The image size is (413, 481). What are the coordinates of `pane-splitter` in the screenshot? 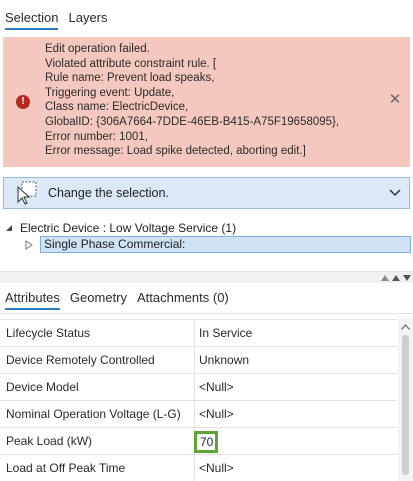 It's located at (206, 277).